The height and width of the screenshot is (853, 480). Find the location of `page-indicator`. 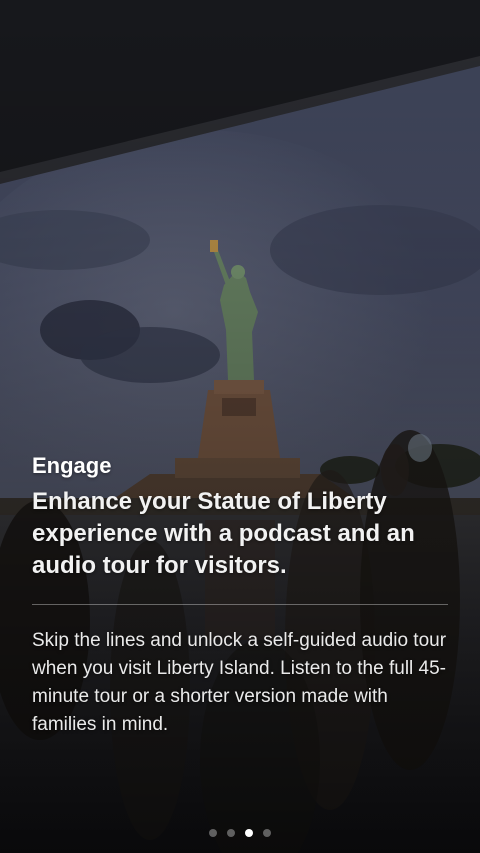

page-indicator is located at coordinates (240, 833).